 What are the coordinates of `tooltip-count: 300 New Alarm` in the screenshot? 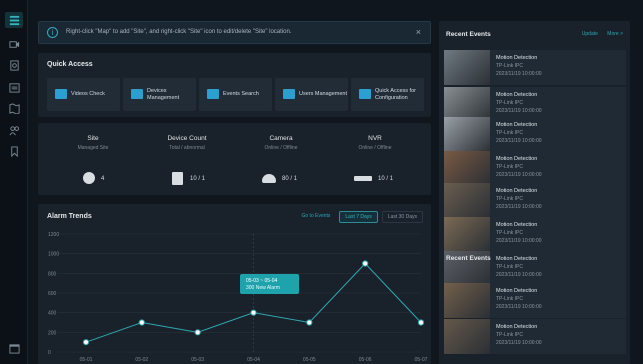 It's located at (263, 288).